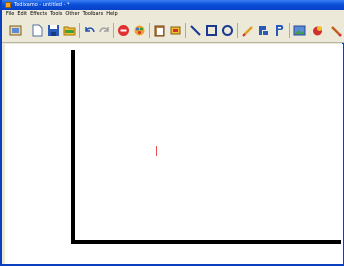 This screenshot has height=266, width=344. Describe the element at coordinates (247, 30) in the screenshot. I see `pencil-tool-icon` at that location.